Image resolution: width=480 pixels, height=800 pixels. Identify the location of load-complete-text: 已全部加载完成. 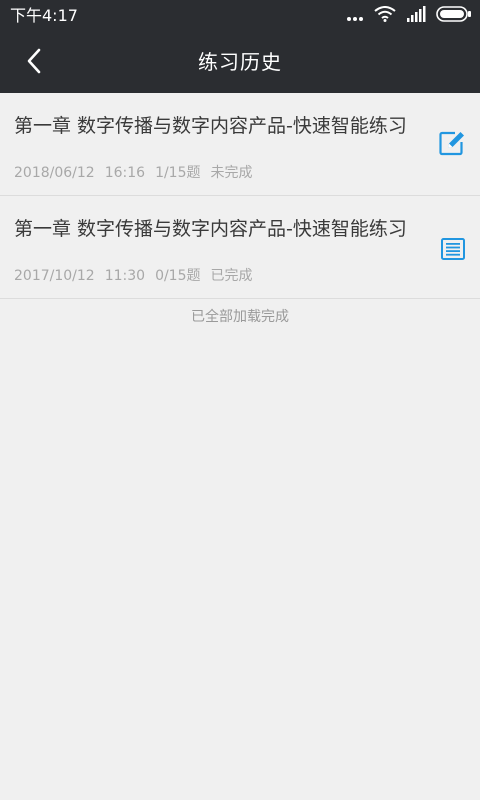
(240, 317).